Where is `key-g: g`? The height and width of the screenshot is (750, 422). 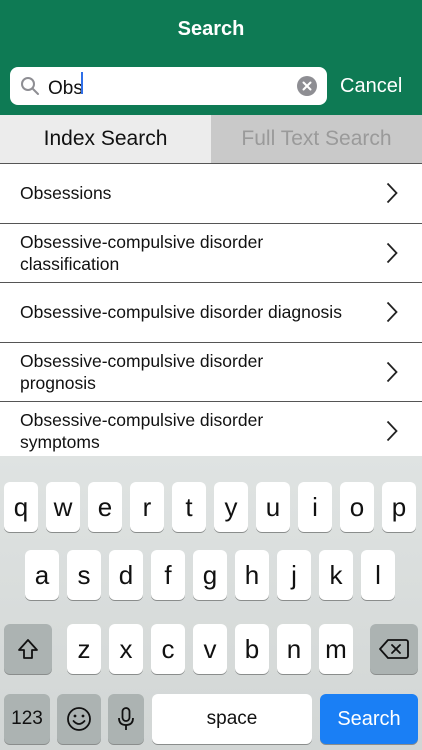
key-g: g is located at coordinates (210, 575).